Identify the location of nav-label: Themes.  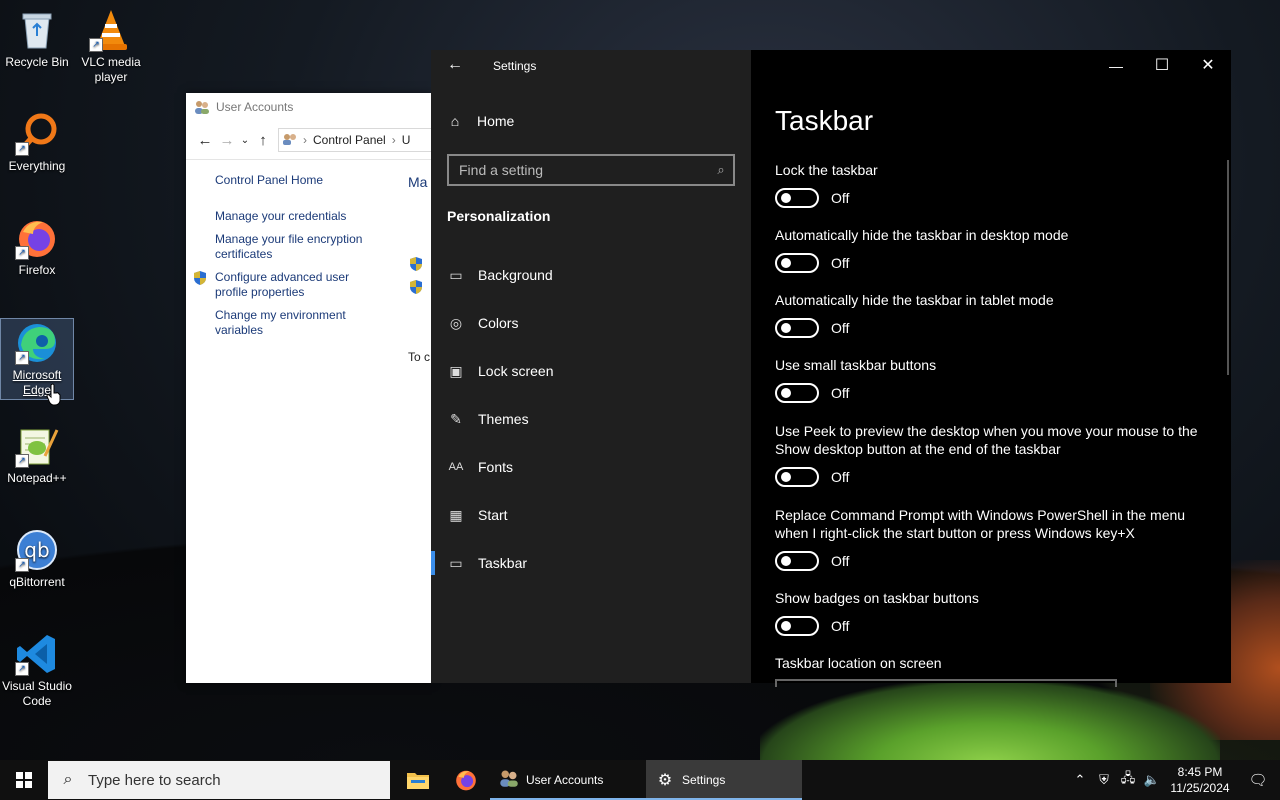
(503, 419).